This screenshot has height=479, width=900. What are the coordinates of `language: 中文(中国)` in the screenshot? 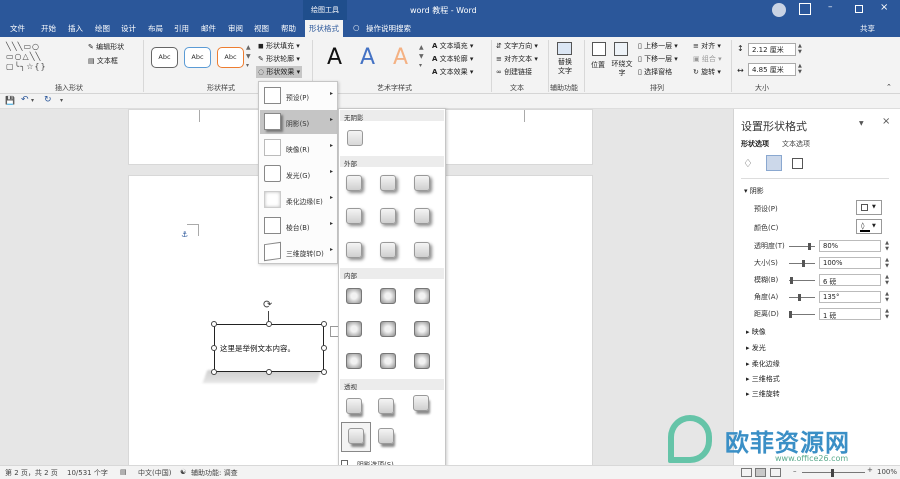 It's located at (154, 473).